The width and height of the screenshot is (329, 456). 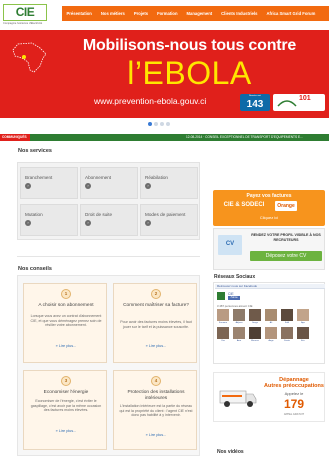 I want to click on card-title: Economiser l'énergie, so click(x=66, y=393).